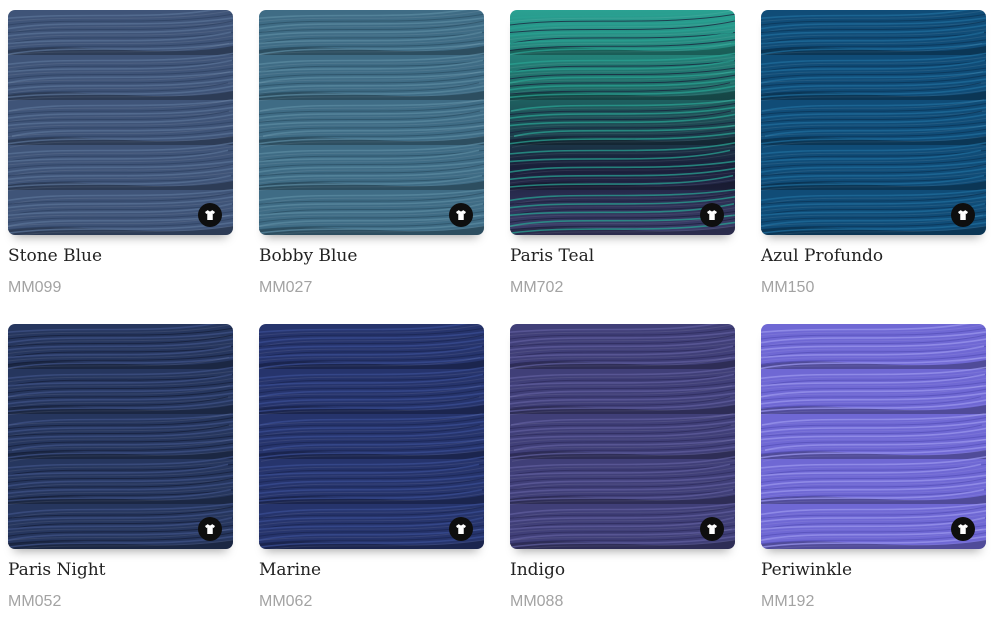  What do you see at coordinates (806, 570) in the screenshot?
I see `color-name: Periwinkle` at bounding box center [806, 570].